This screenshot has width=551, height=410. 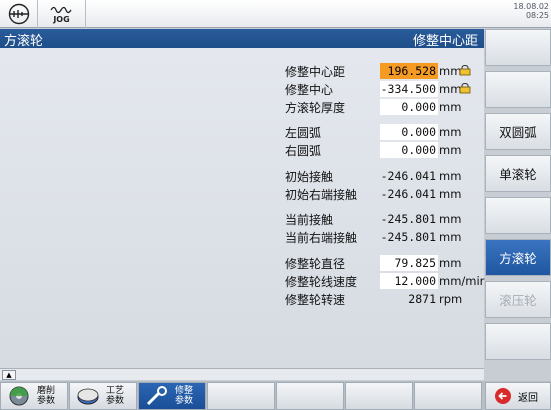 I want to click on page-title: 方滚轮, so click(x=24, y=41).